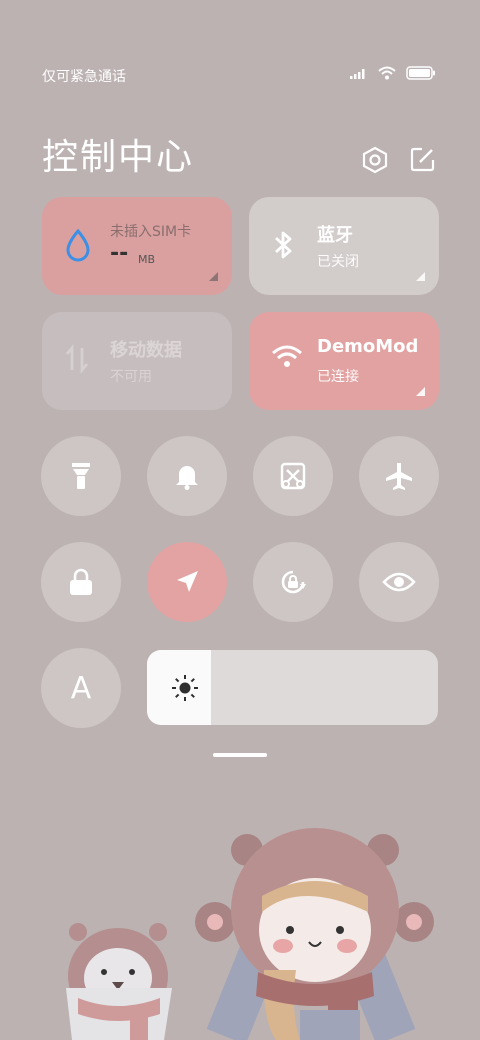  Describe the element at coordinates (368, 346) in the screenshot. I see `wifi-network-name: DemoMod` at that location.